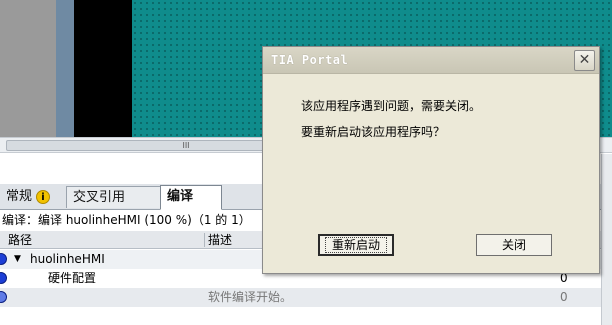 This screenshot has width=612, height=325. What do you see at coordinates (373, 132) in the screenshot?
I see `dialog-question: 要重新启动该应用程序吗？` at bounding box center [373, 132].